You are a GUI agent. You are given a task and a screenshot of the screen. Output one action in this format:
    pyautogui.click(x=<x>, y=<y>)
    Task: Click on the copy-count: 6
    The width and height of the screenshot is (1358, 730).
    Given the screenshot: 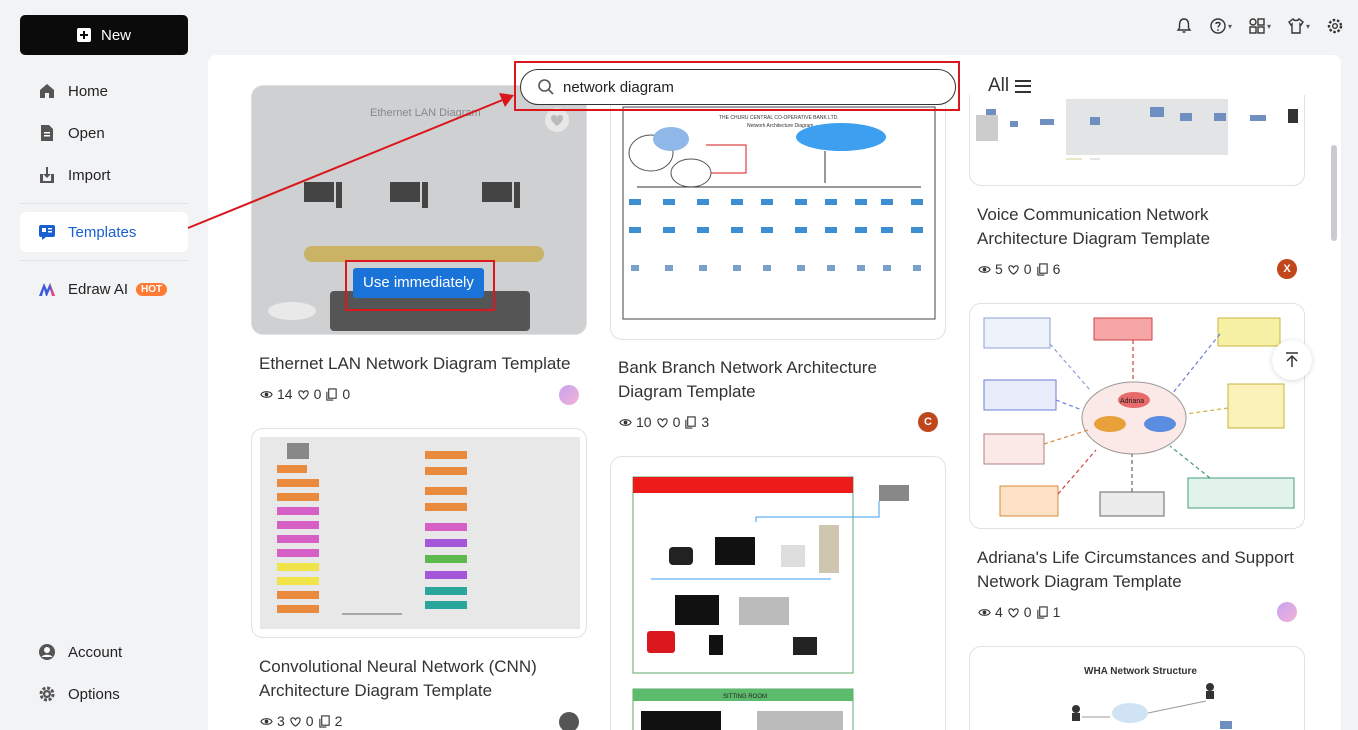 What is the action you would take?
    pyautogui.click(x=1056, y=269)
    